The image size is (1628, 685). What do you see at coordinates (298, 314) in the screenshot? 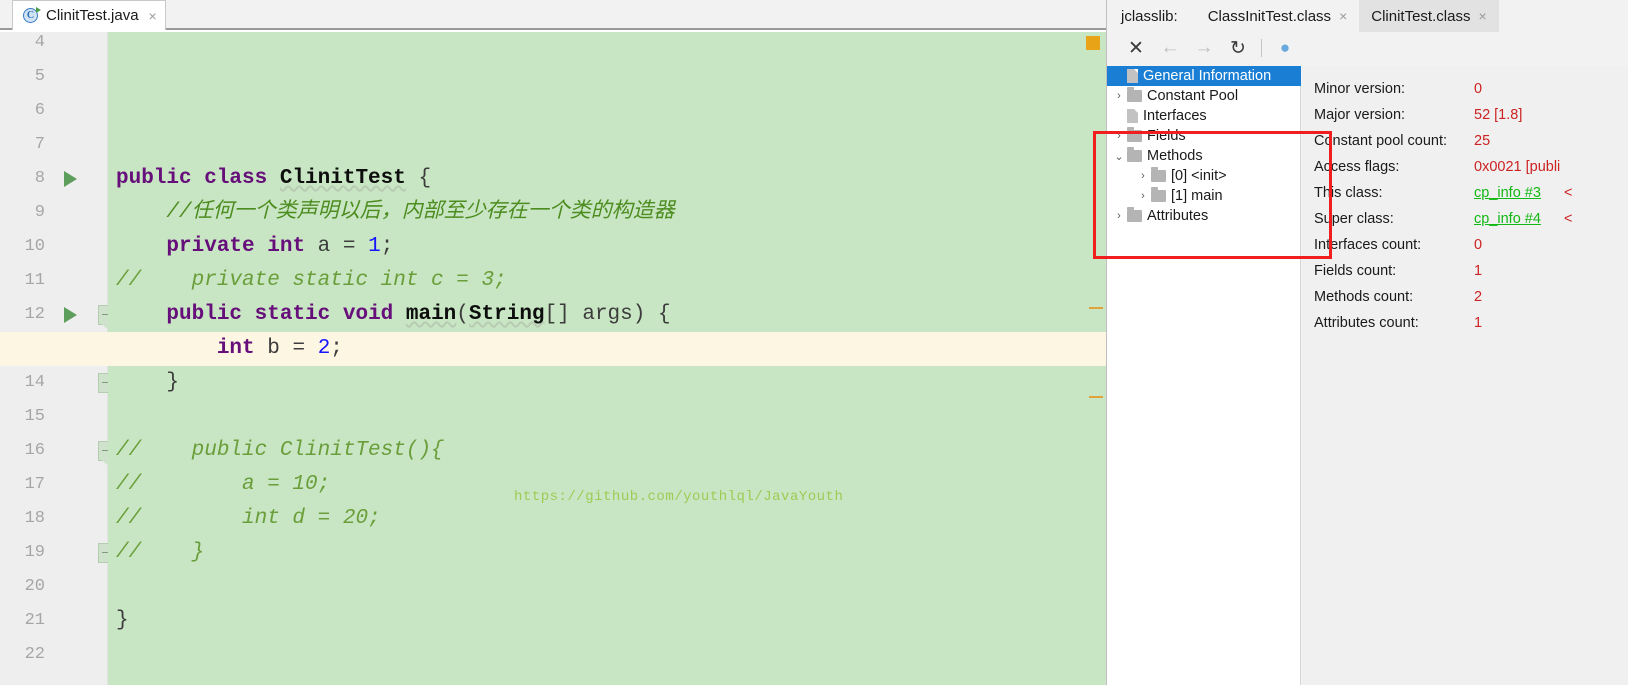
I see `code-token: static` at bounding box center [298, 314].